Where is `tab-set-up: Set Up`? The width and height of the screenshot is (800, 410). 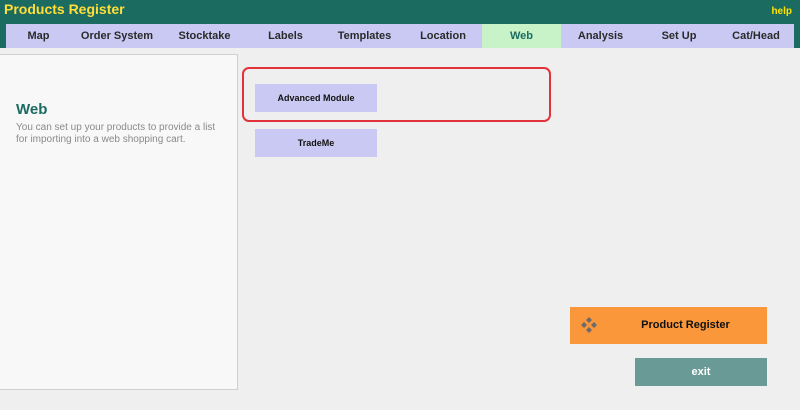
tab-set-up: Set Up is located at coordinates (679, 36).